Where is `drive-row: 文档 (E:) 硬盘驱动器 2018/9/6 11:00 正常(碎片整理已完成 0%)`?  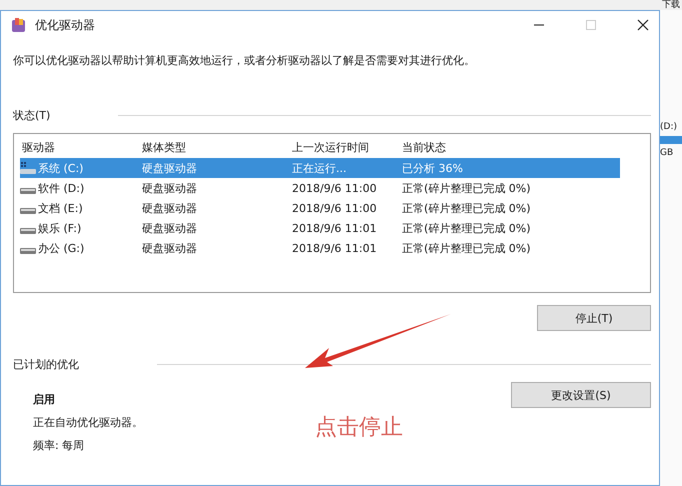 drive-row: 文档 (E:) 硬盘驱动器 2018/9/6 11:00 正常(碎片整理已完成 0%) is located at coordinates (320, 208).